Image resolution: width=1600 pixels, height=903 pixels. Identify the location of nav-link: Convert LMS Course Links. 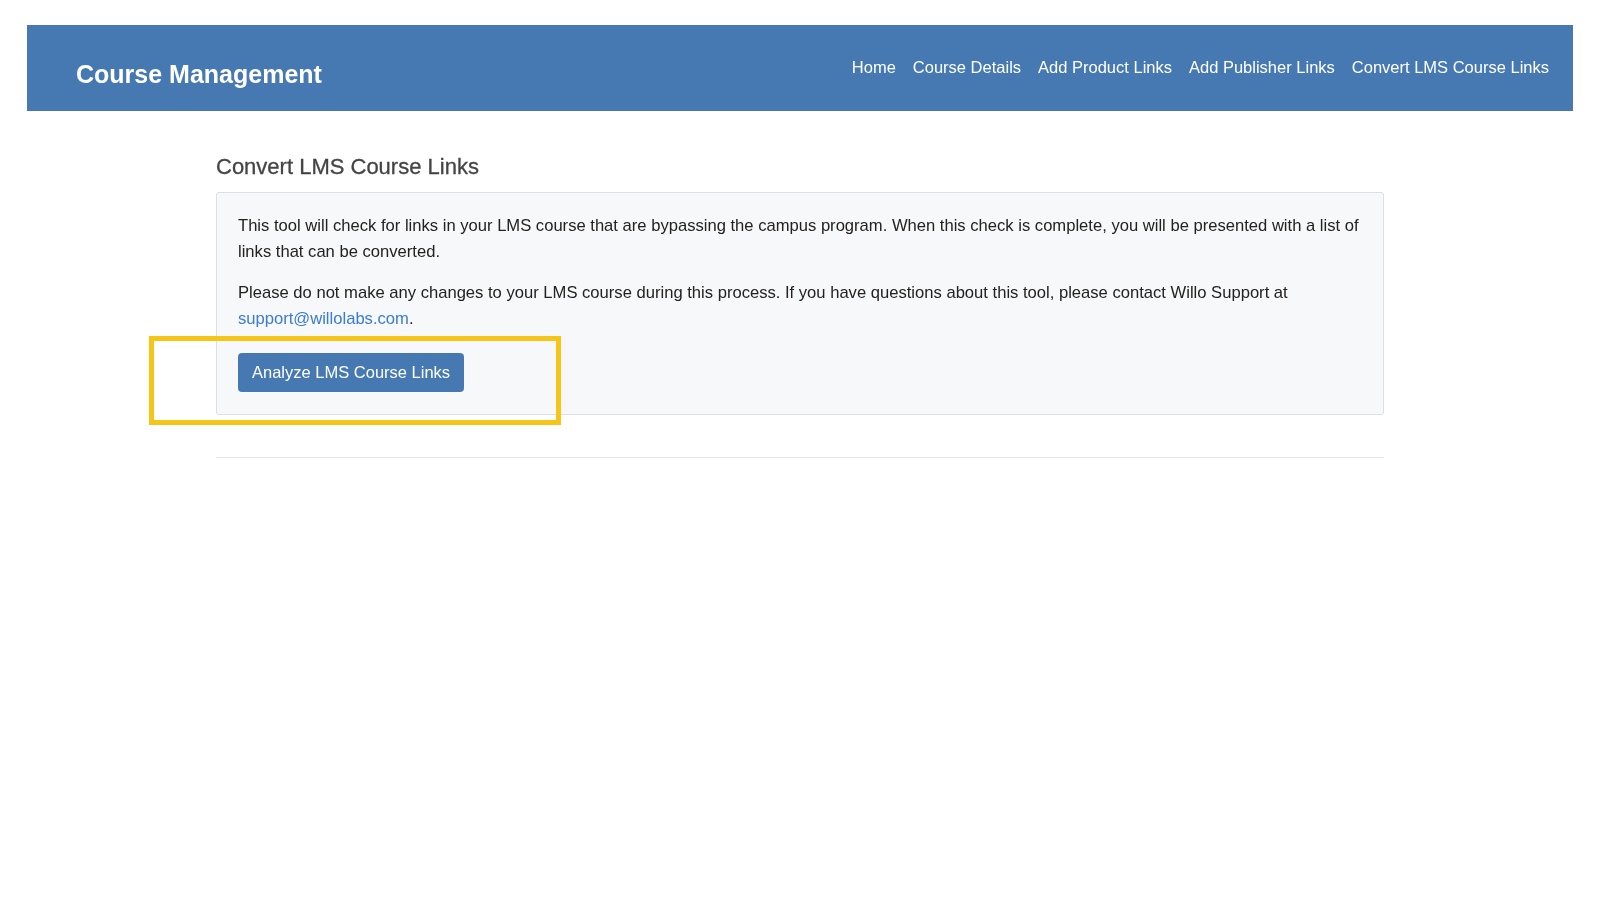
(1450, 67).